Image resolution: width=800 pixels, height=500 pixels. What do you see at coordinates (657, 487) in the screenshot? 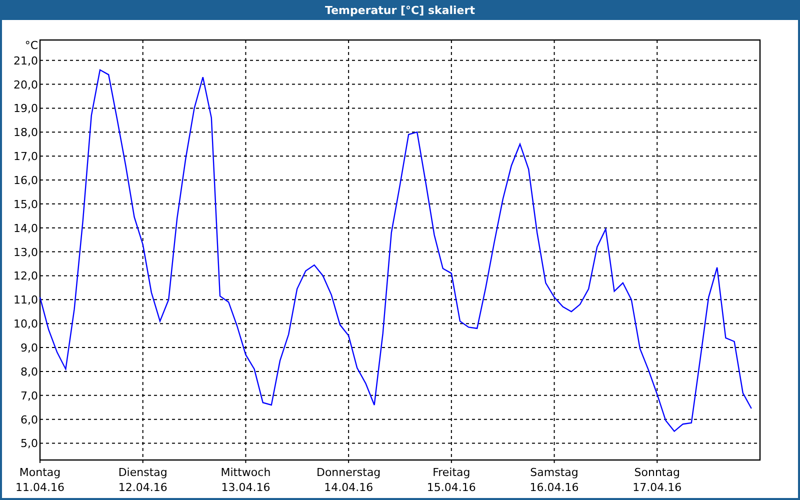
I see `x-tick-label: 17.04.16` at bounding box center [657, 487].